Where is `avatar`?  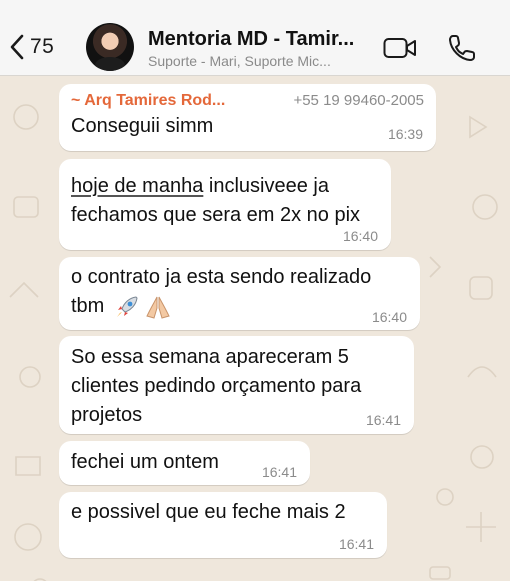
avatar is located at coordinates (110, 47).